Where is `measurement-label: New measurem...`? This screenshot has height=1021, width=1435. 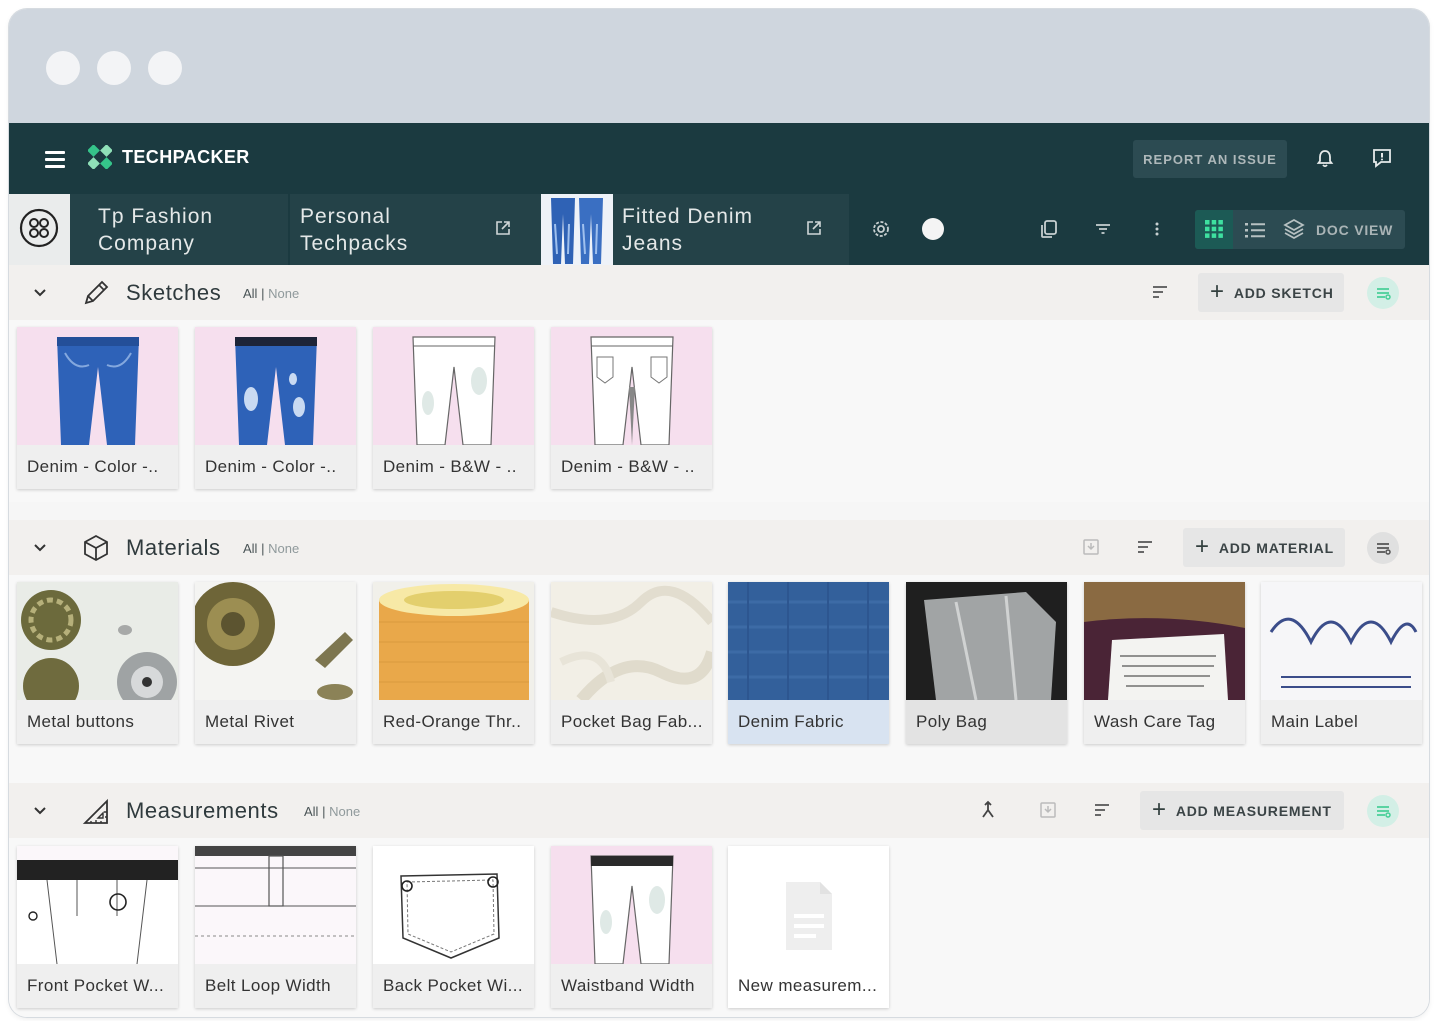 measurement-label: New measurem... is located at coordinates (808, 986).